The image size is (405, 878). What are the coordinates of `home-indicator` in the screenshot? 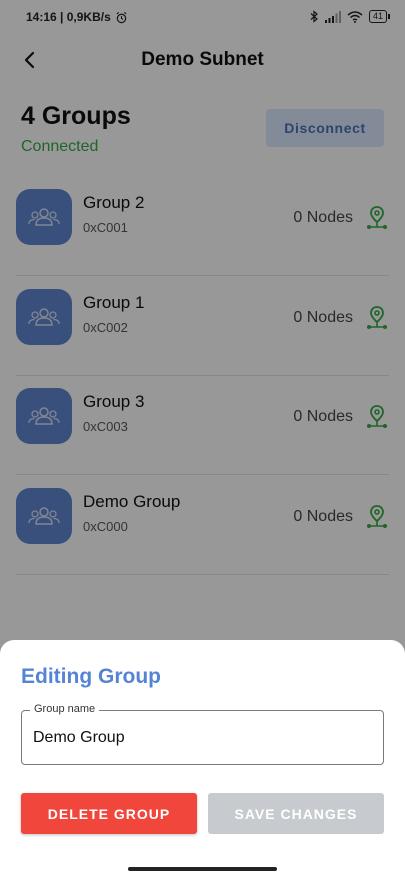 It's located at (202, 869).